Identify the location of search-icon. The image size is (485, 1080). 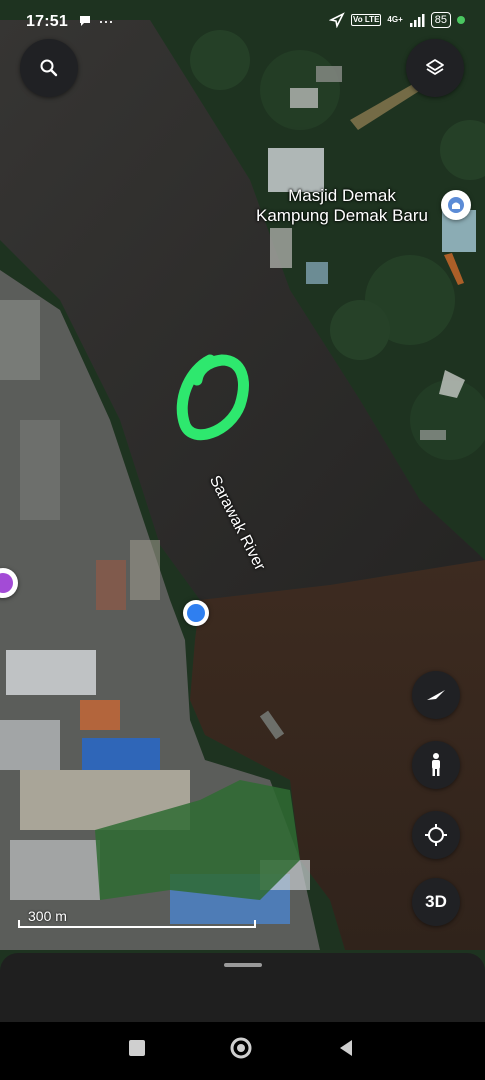
(49, 68).